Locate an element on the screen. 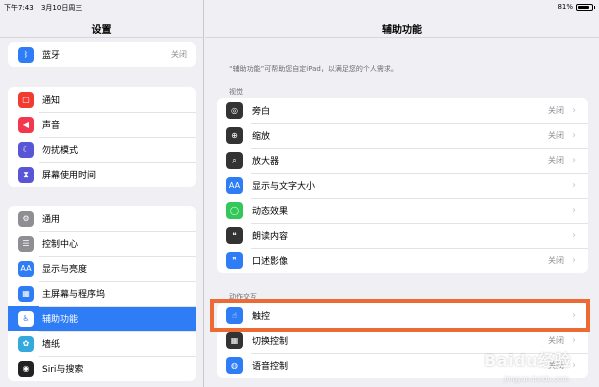 This screenshot has height=387, width=599. section-label-vision: 视觉 is located at coordinates (236, 92).